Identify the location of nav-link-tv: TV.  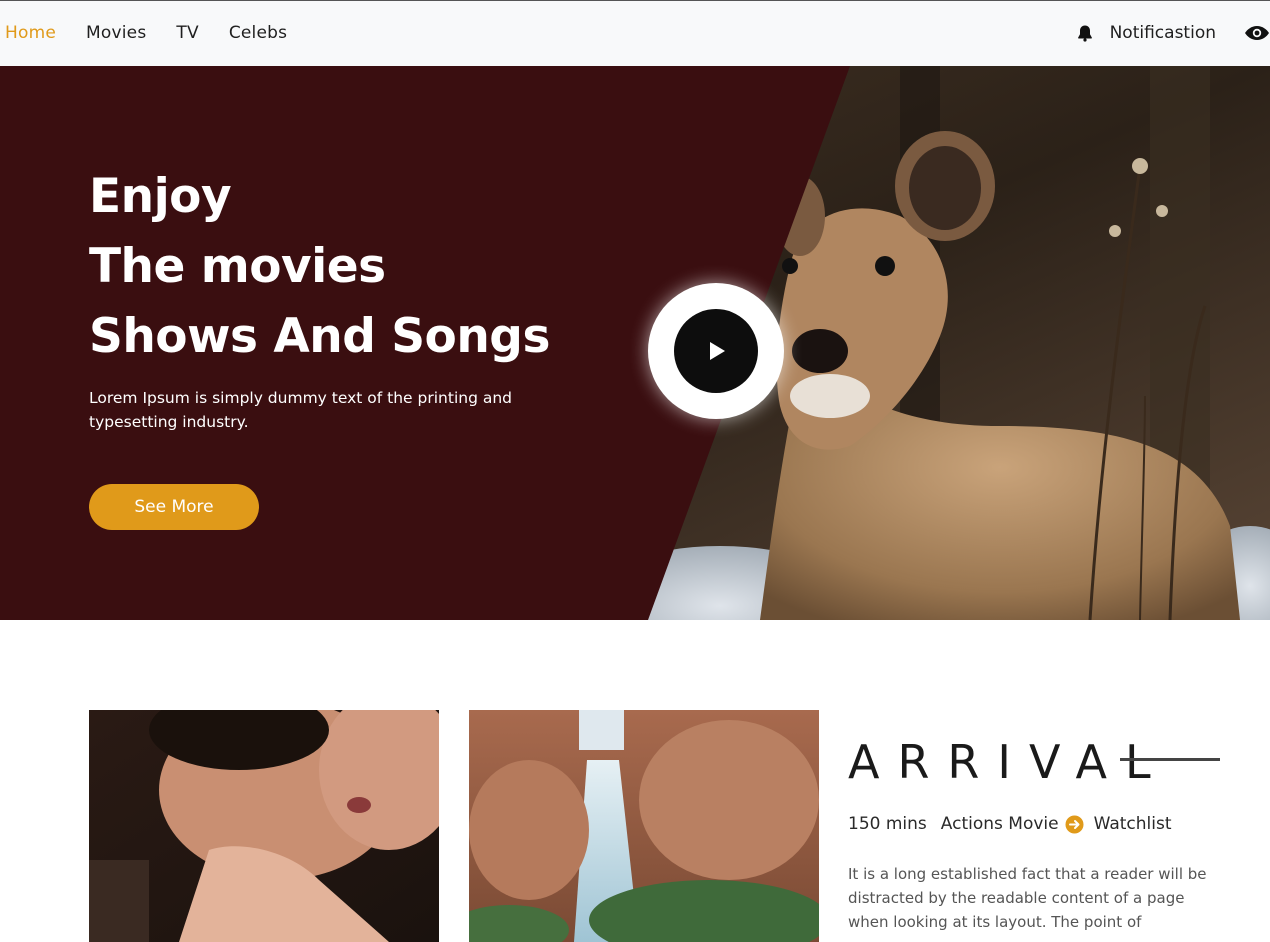
(187, 33).